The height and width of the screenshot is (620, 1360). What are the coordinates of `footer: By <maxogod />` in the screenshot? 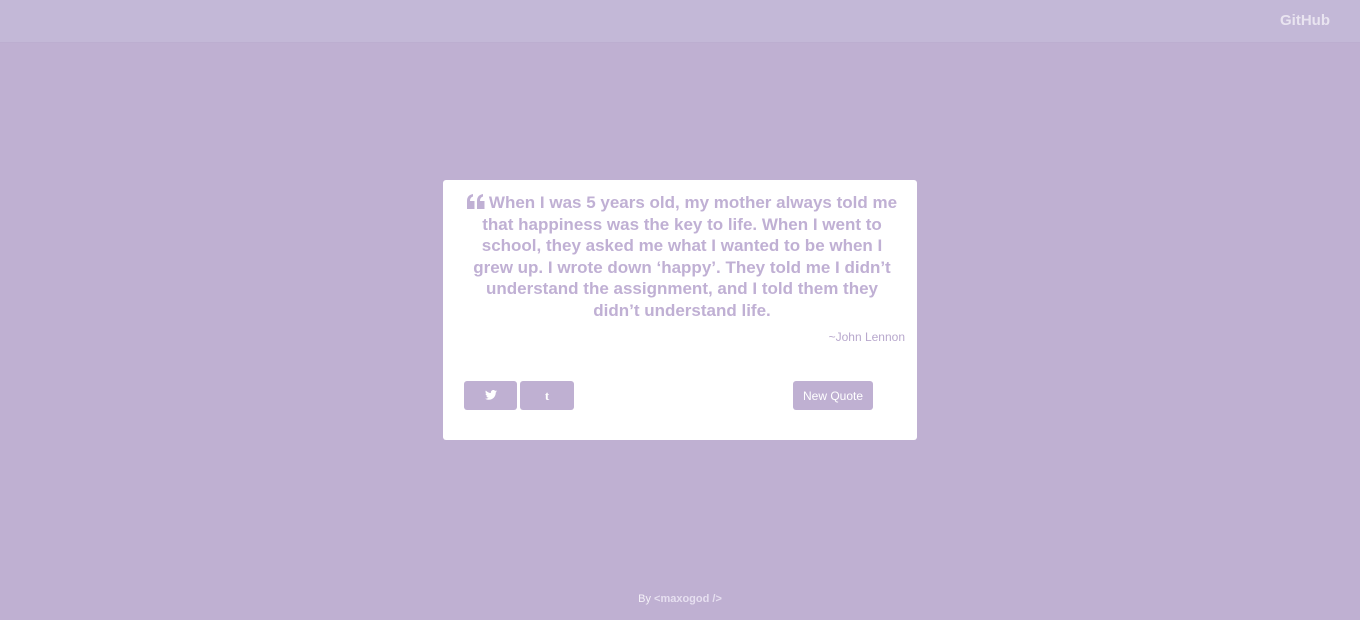 It's located at (680, 599).